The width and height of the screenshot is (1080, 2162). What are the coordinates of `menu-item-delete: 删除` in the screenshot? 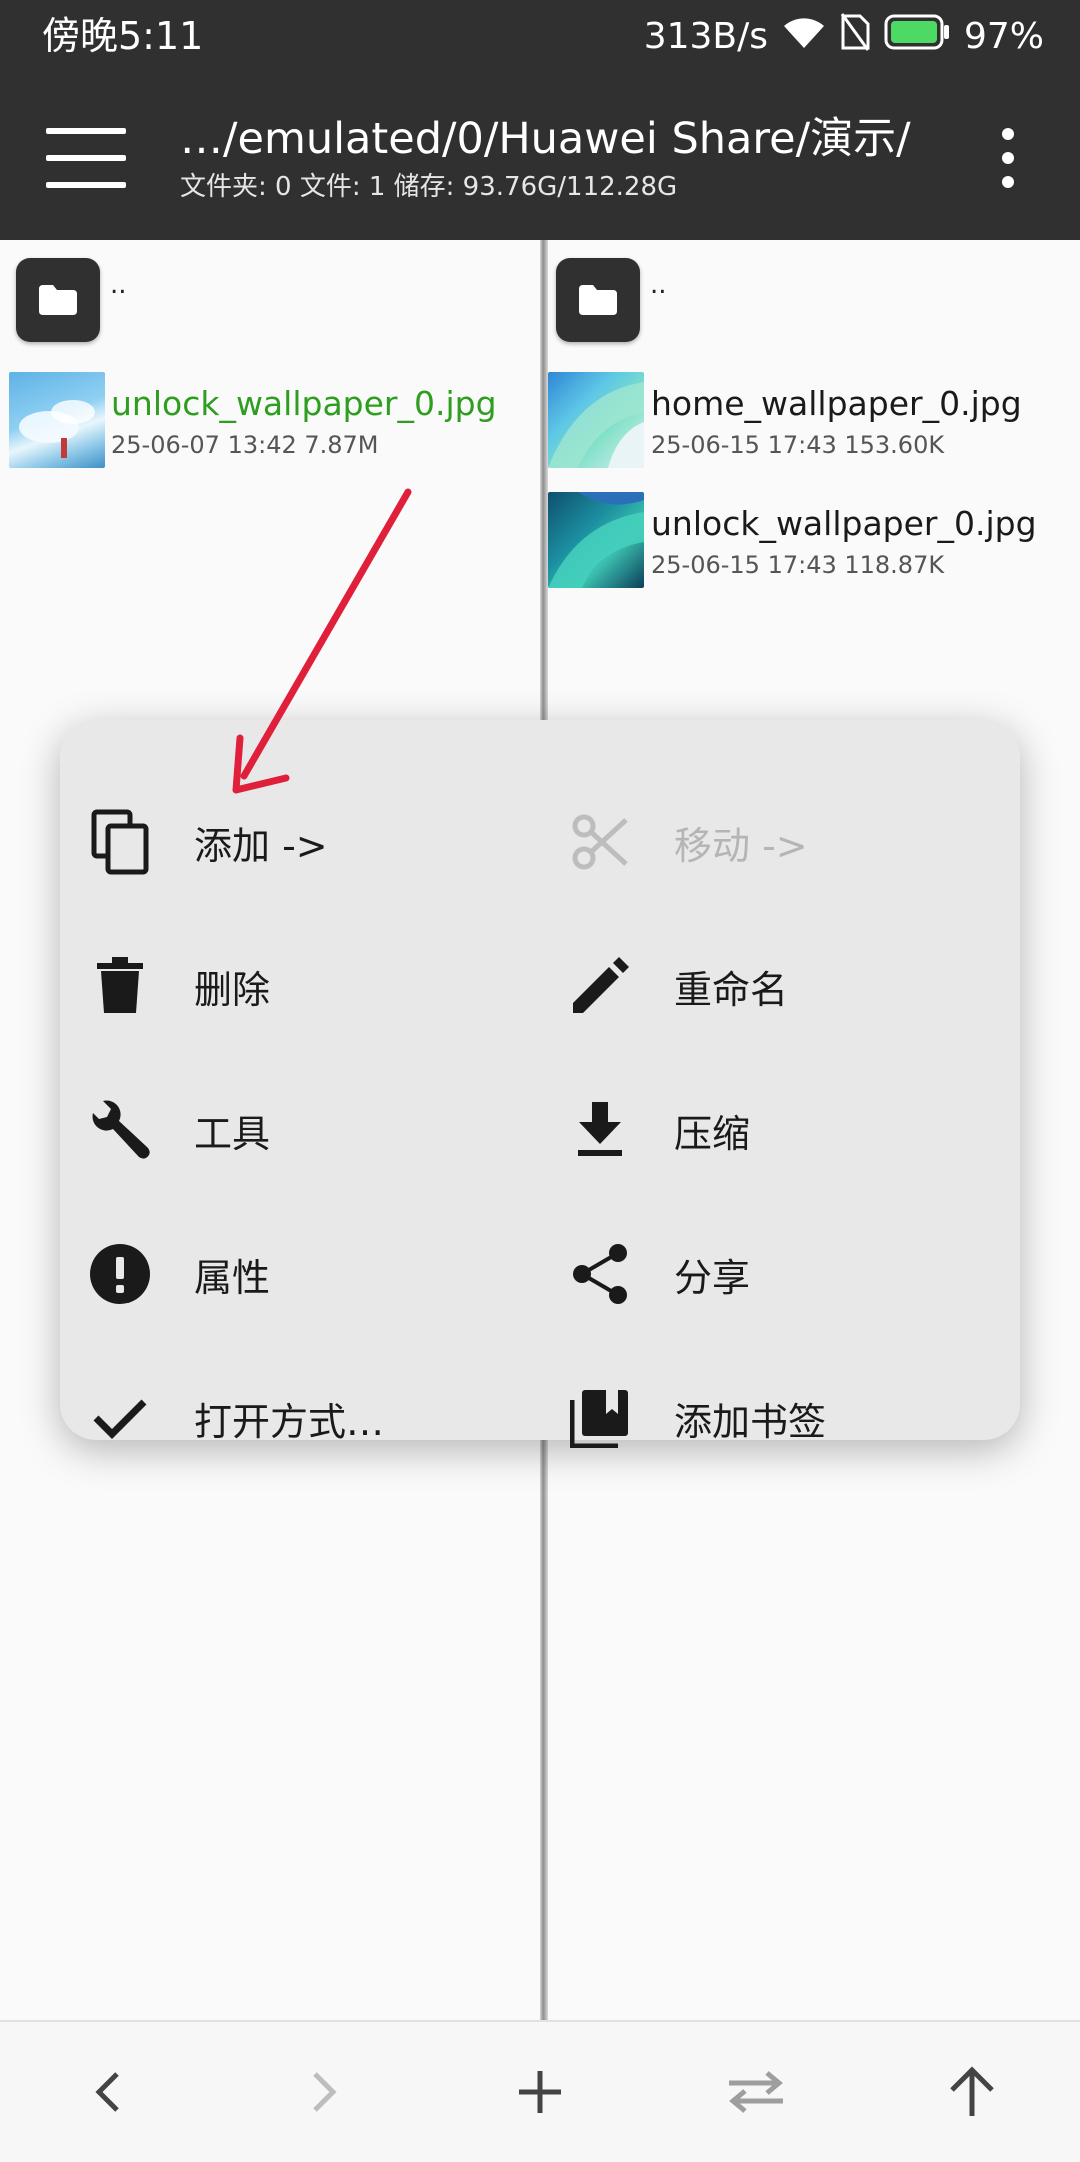 It's located at (178, 986).